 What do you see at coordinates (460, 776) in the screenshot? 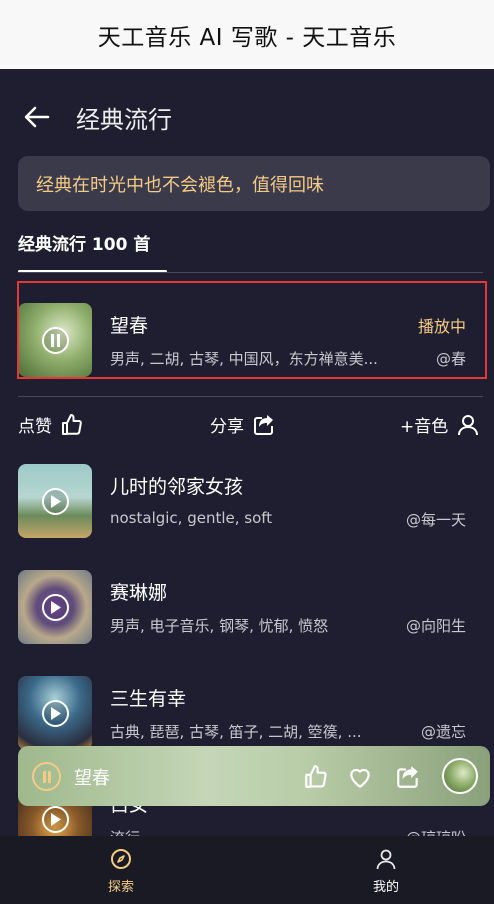
I see `player-cover` at bounding box center [460, 776].